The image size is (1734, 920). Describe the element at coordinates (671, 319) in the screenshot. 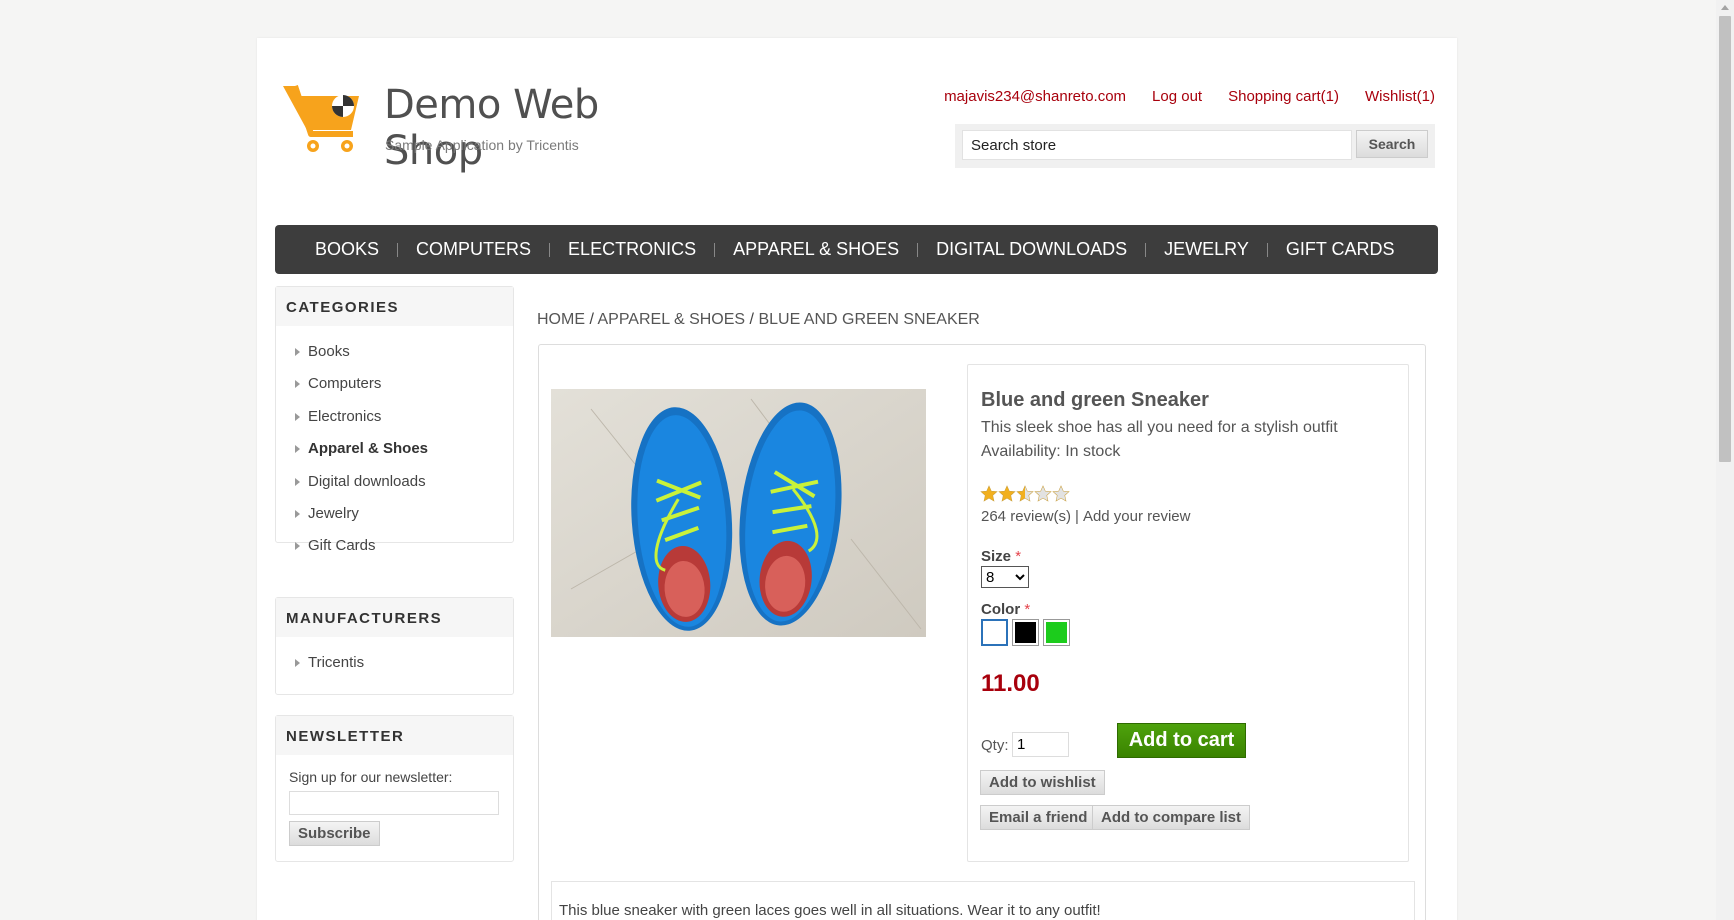

I see `breadcrumb-category: APPAREL & SHOES` at that location.